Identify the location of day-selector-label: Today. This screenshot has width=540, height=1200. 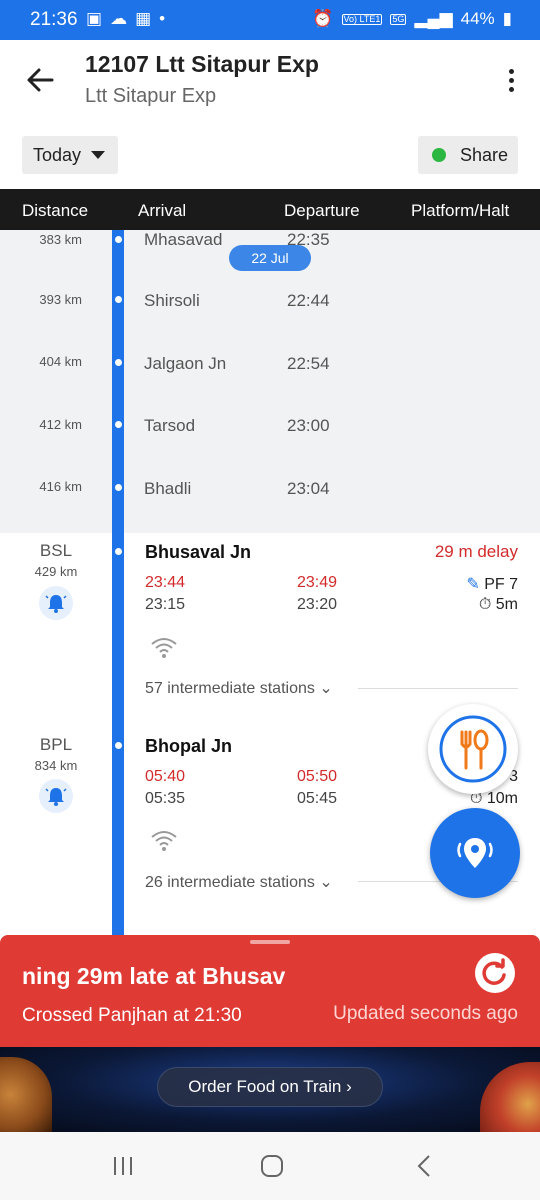
(57, 154).